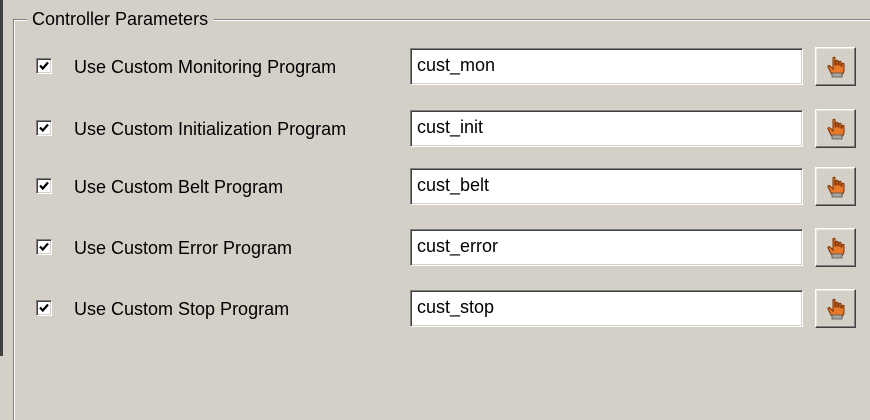 The width and height of the screenshot is (870, 420). Describe the element at coordinates (606, 186) in the screenshot. I see `belt-program-input: cust_belt` at that location.